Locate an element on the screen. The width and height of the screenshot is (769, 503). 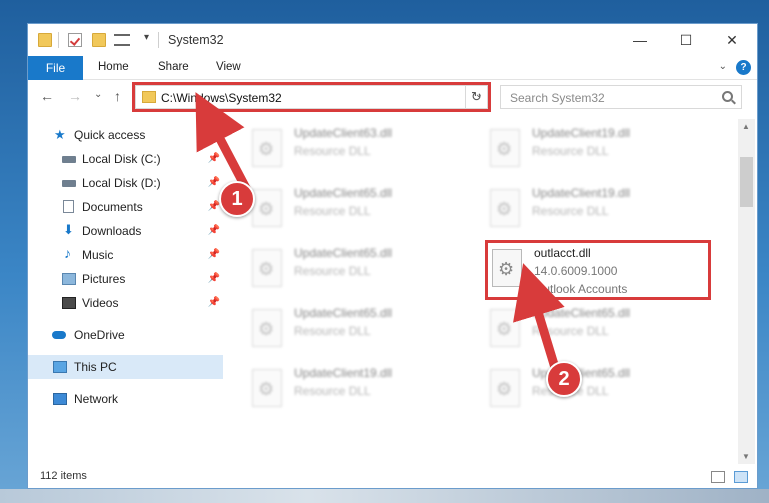
computer-icon is located at coordinates (60, 367).